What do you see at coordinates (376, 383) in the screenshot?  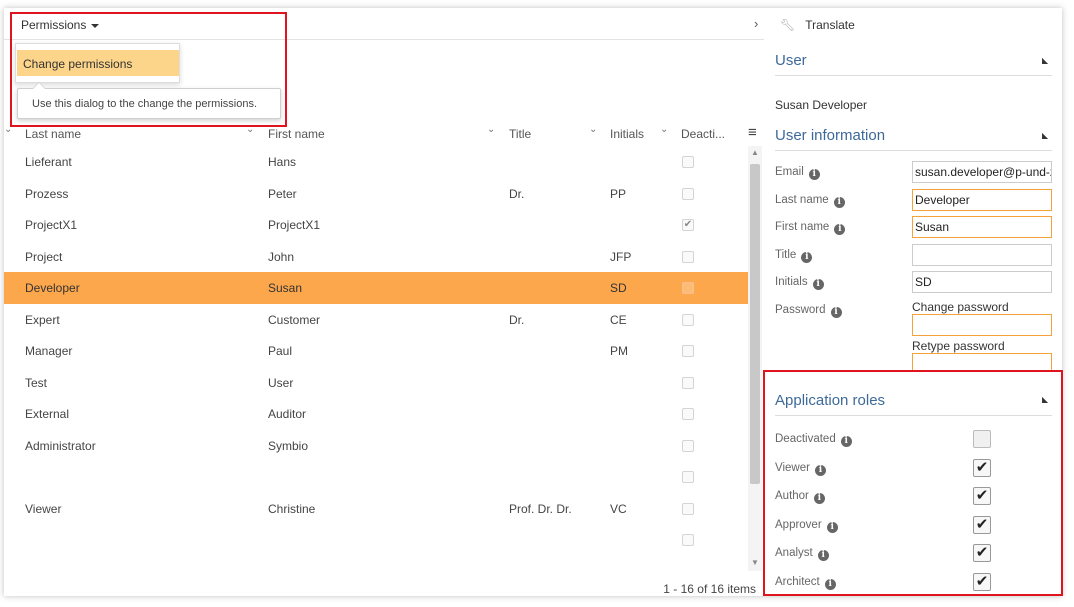 I see `table-row: Test User` at bounding box center [376, 383].